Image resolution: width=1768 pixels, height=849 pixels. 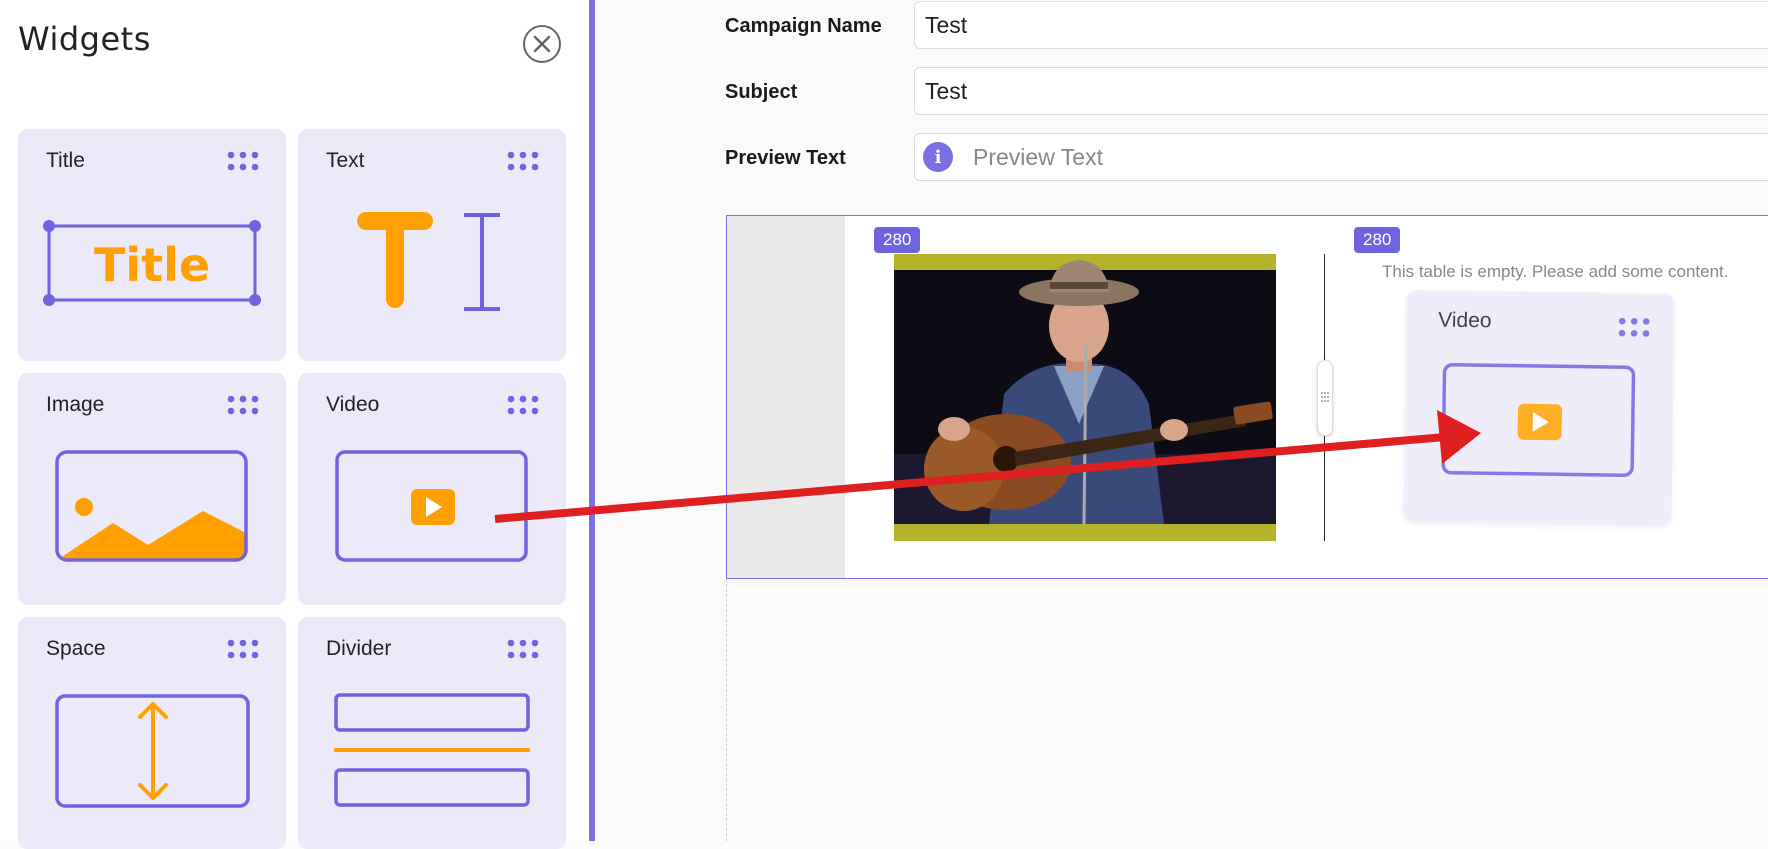 I want to click on resize-grip-icon, so click(x=1325, y=397).